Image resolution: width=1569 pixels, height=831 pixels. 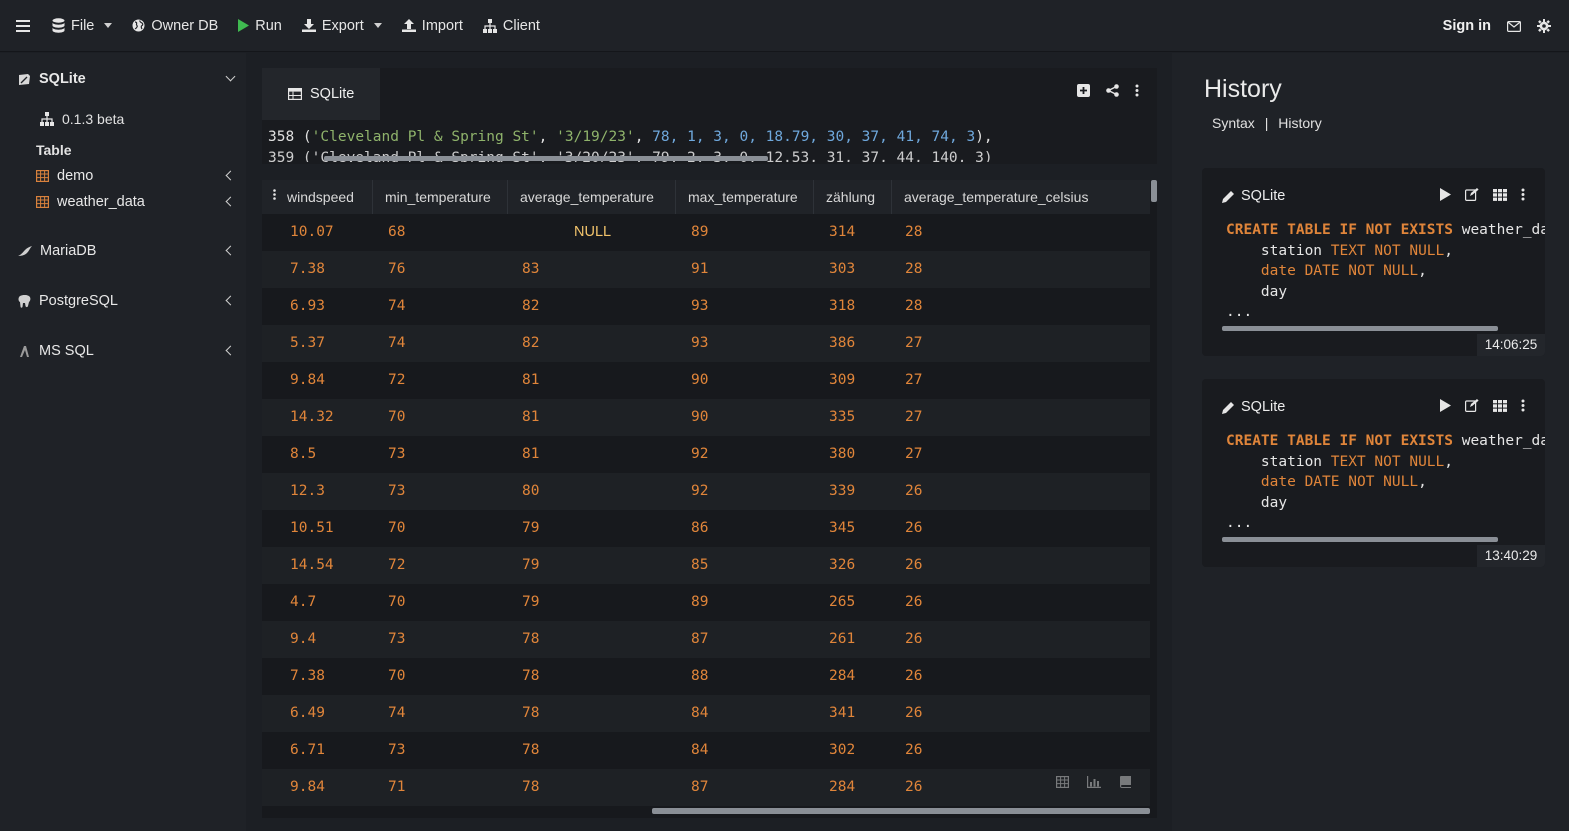 I want to click on column-header: zählung, so click(x=850, y=197).